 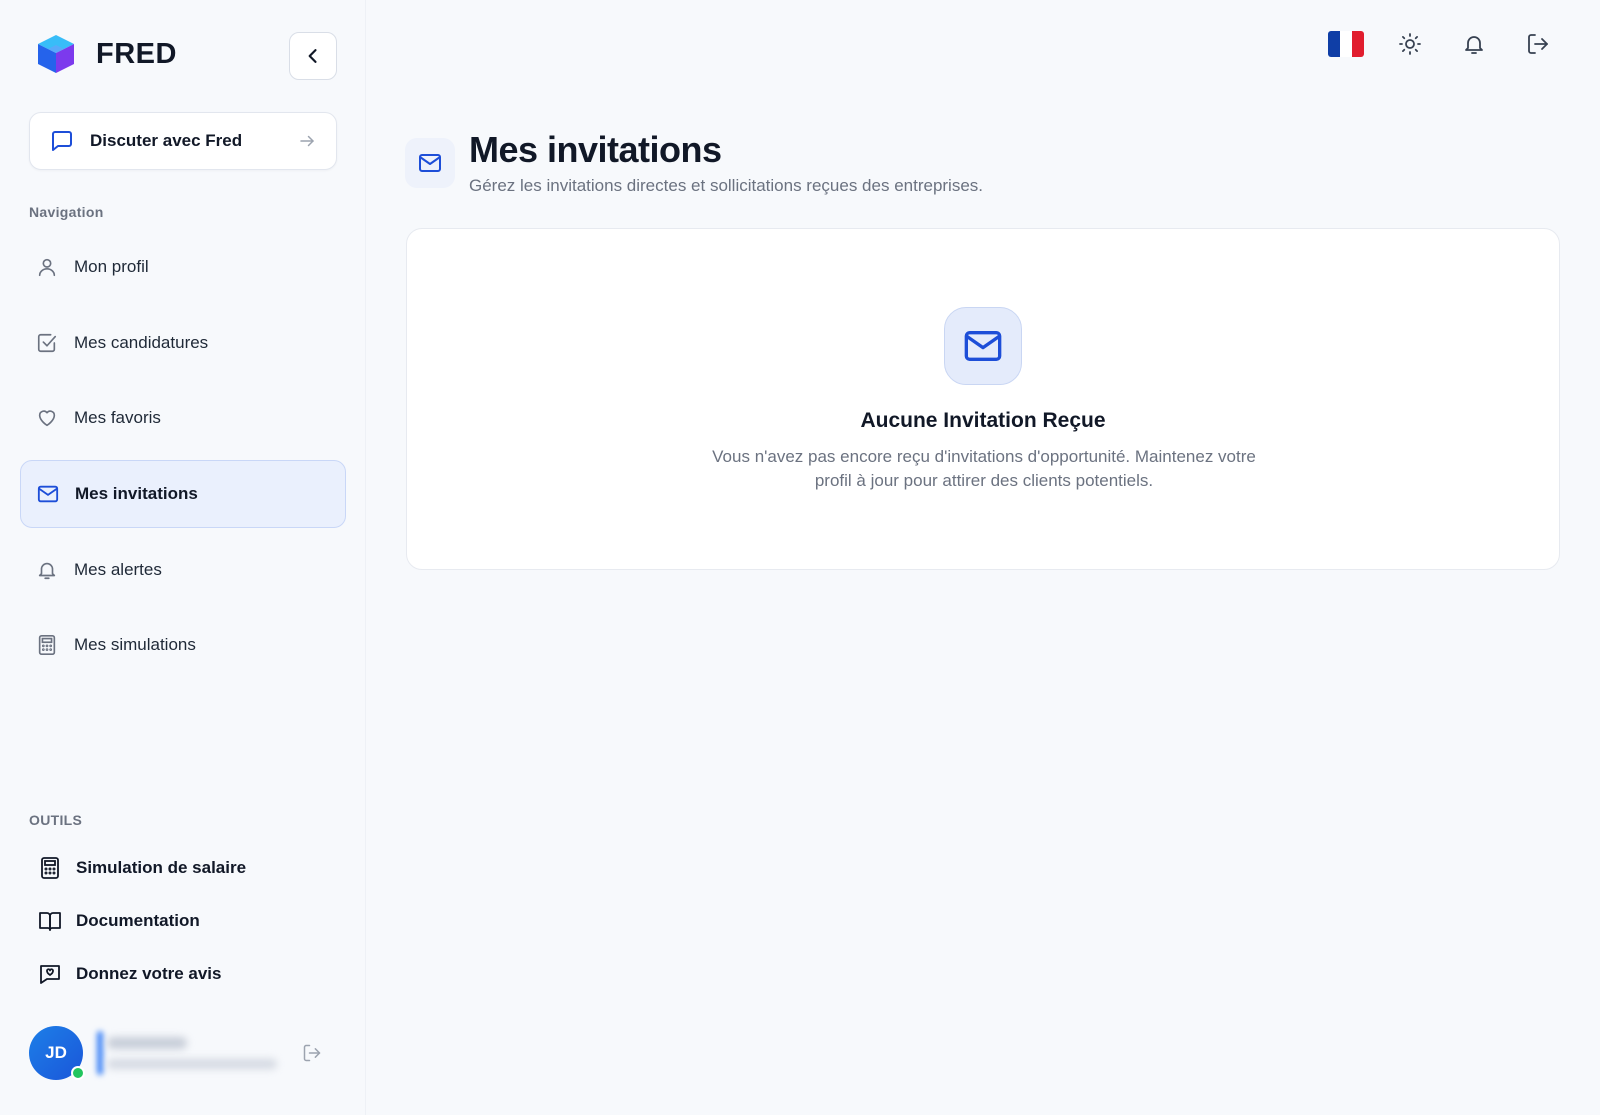 I want to click on checkbox-icon, so click(x=47, y=343).